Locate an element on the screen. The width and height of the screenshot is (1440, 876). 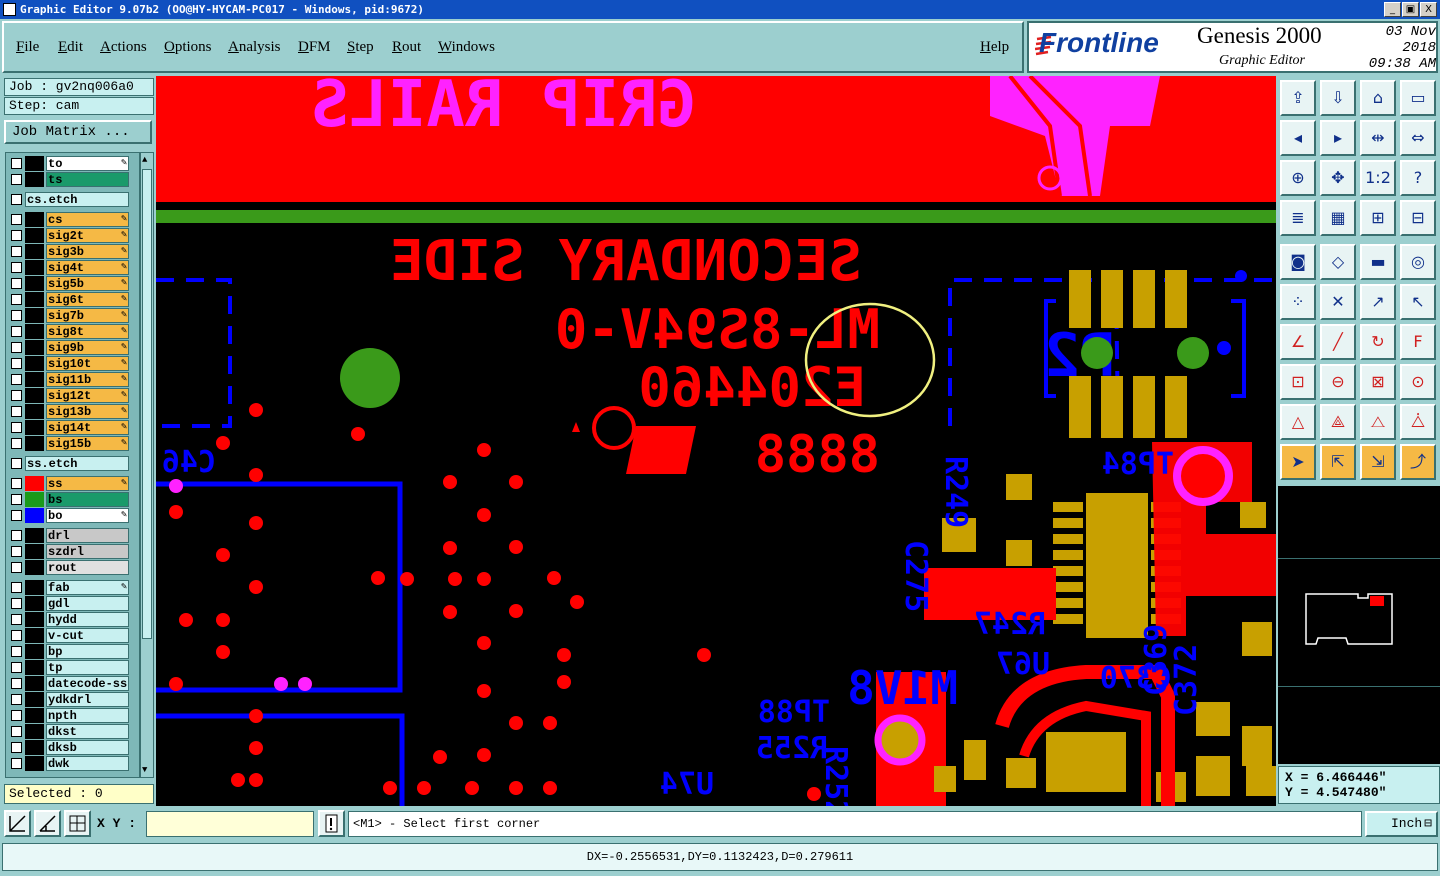
text-icon: F is located at coordinates (1418, 342).